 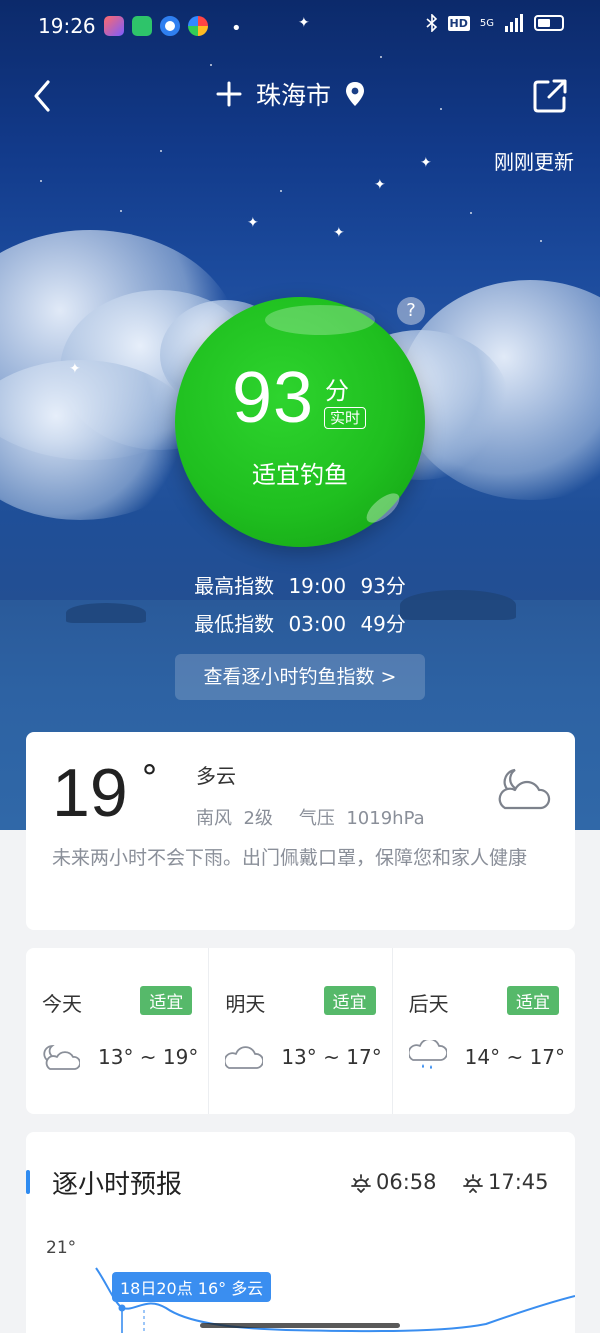 I want to click on sunset-icon, so click(x=473, y=1183).